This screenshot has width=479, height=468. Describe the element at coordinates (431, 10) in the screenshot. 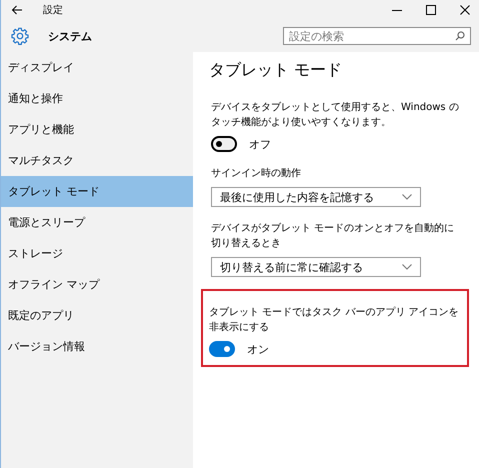

I see `maximize-icon` at that location.